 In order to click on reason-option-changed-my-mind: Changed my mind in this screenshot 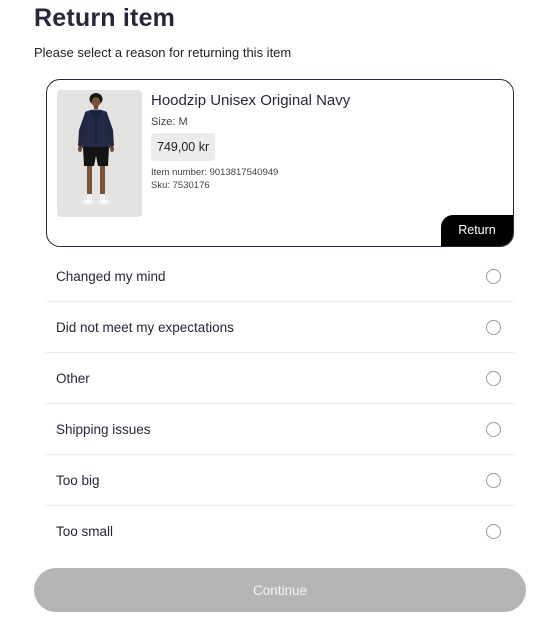, I will do `click(280, 276)`.